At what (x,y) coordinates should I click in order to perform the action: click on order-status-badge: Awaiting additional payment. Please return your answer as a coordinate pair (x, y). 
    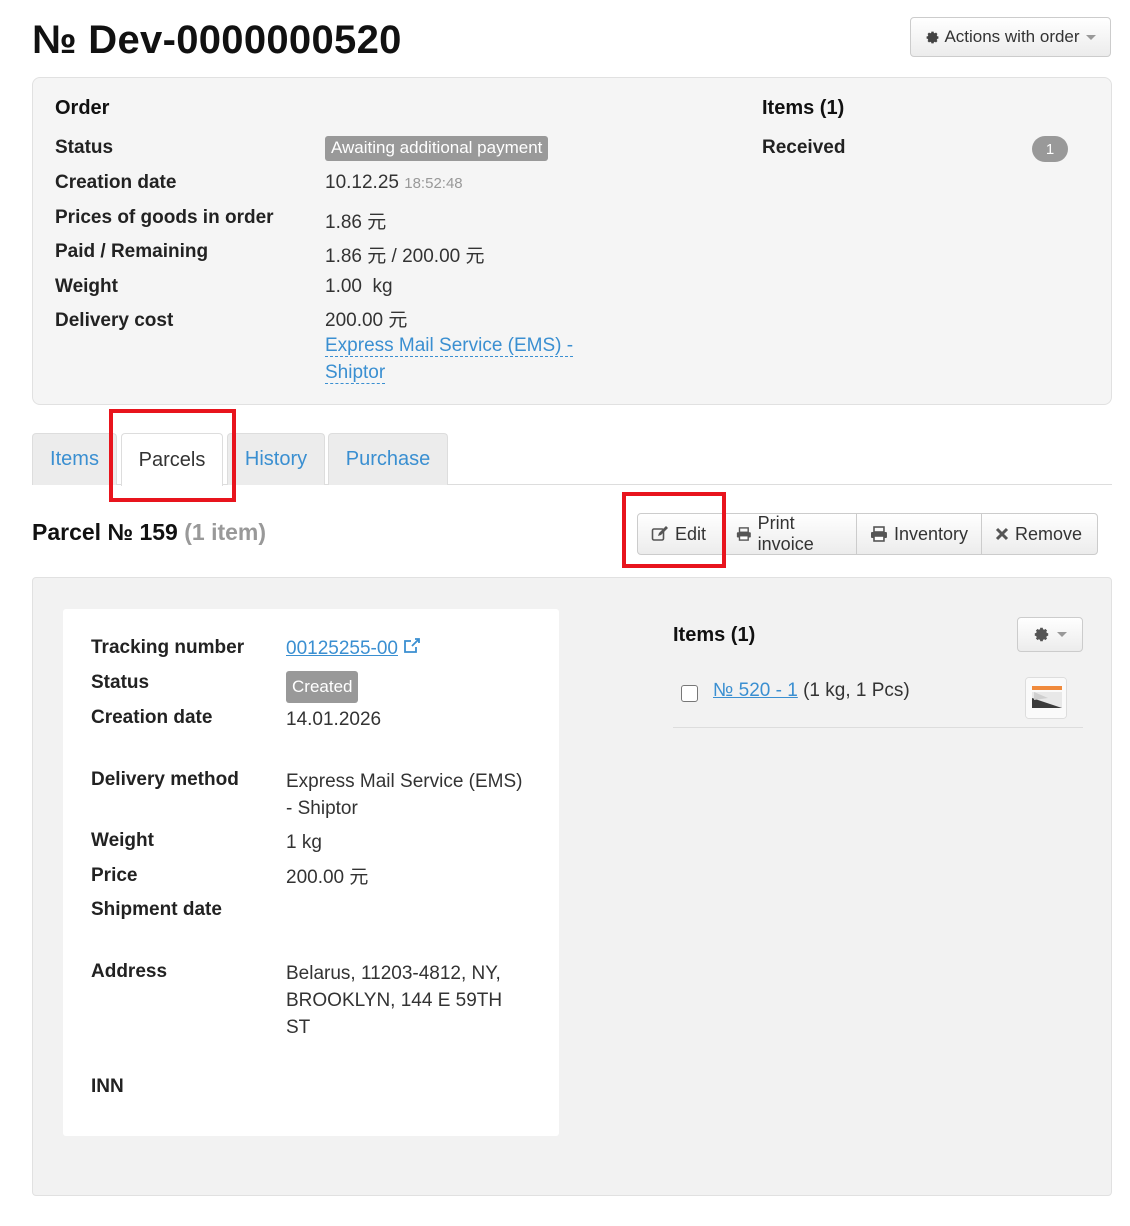
    Looking at the image, I should click on (437, 148).